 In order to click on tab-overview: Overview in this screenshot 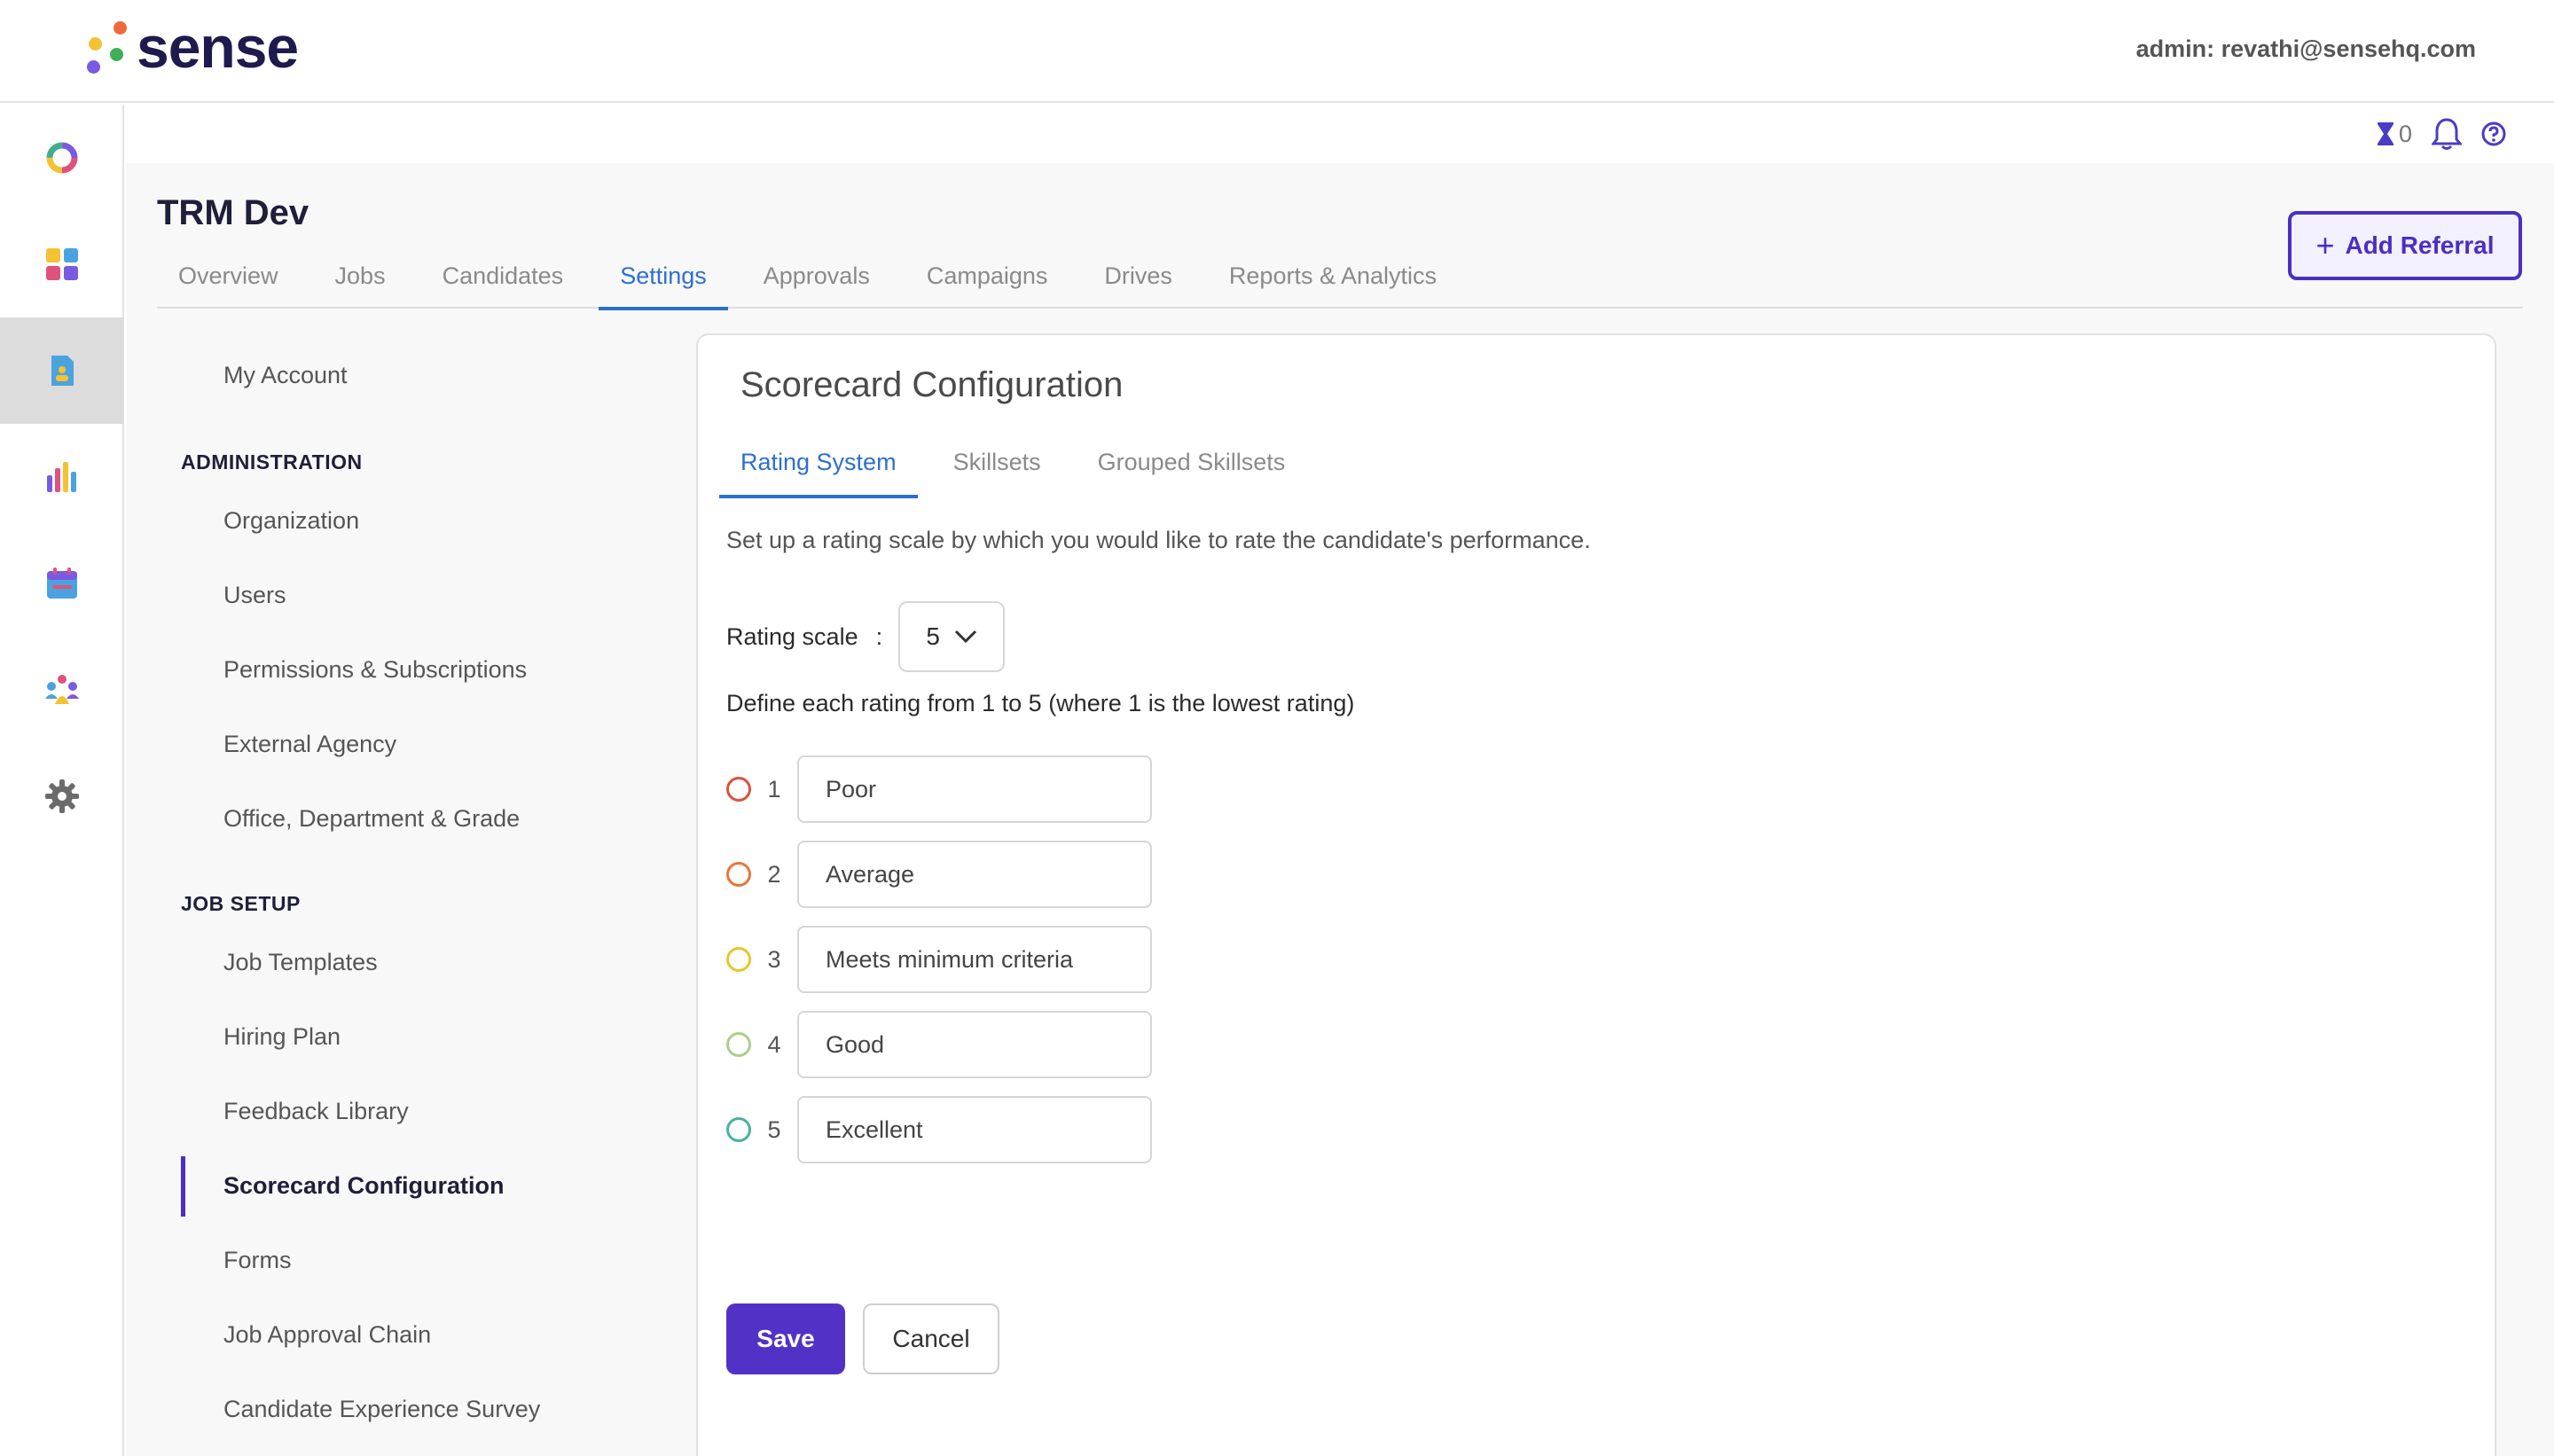, I will do `click(228, 281)`.